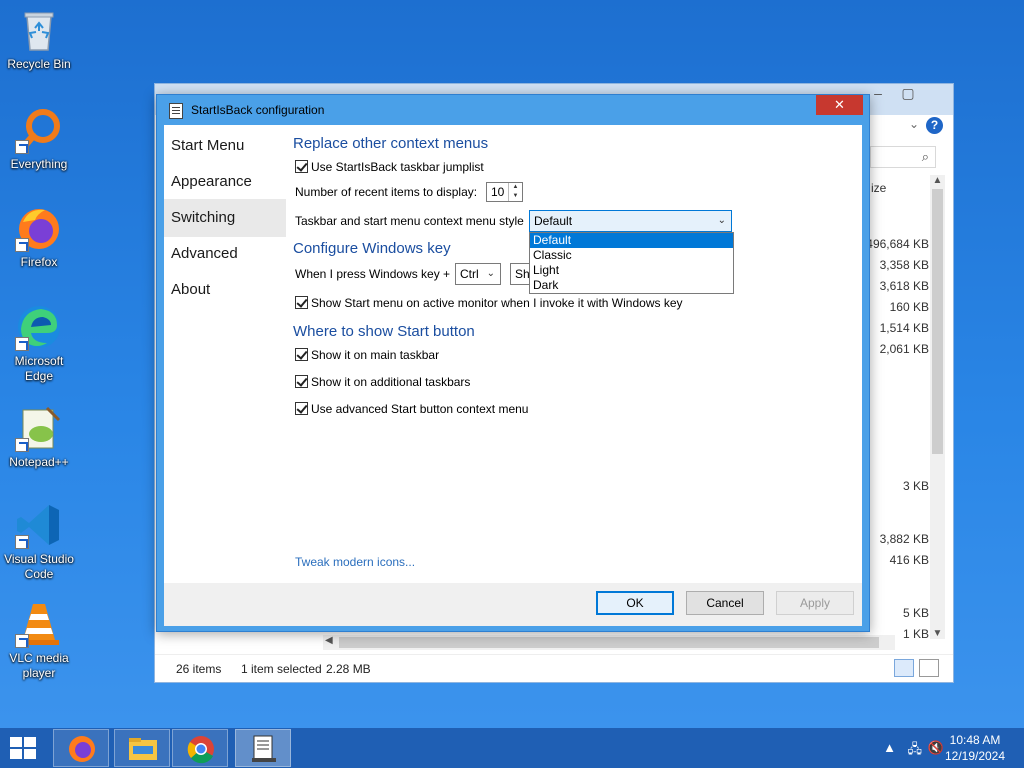 Image resolution: width=1024 pixels, height=768 pixels. I want to click on details-view-icon, so click(903, 668).